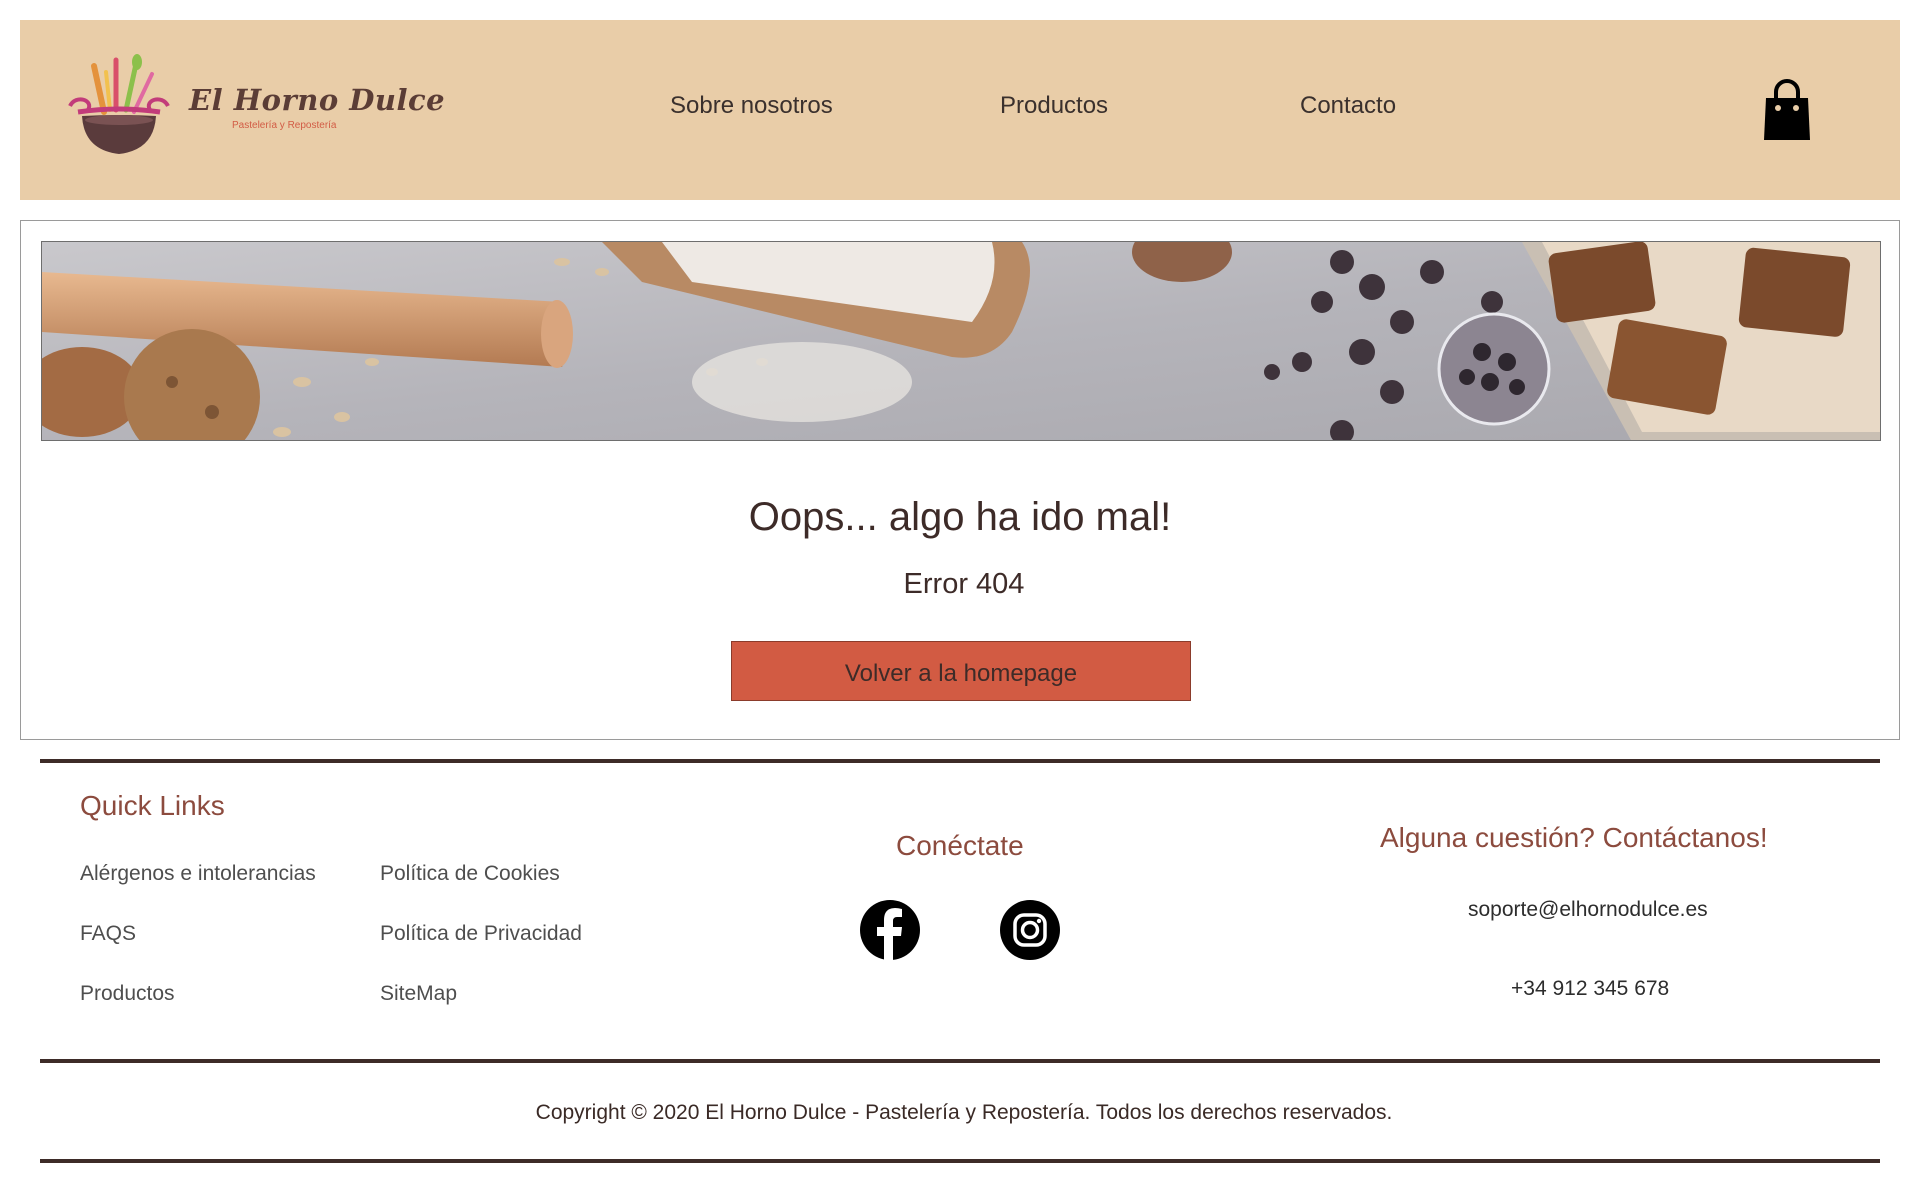 The width and height of the screenshot is (1920, 1202). What do you see at coordinates (964, 584) in the screenshot?
I see `error-code: Error 404` at bounding box center [964, 584].